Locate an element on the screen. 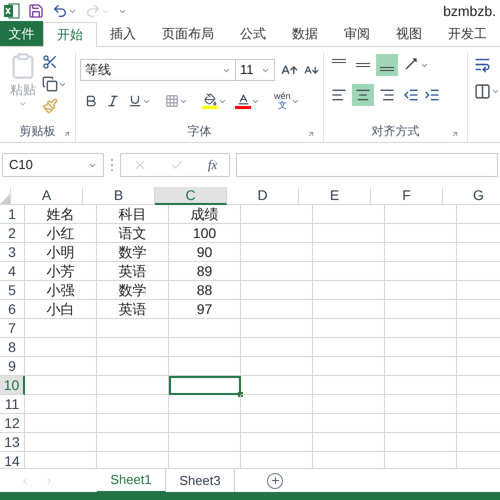  name-box: C10 is located at coordinates (53, 165).